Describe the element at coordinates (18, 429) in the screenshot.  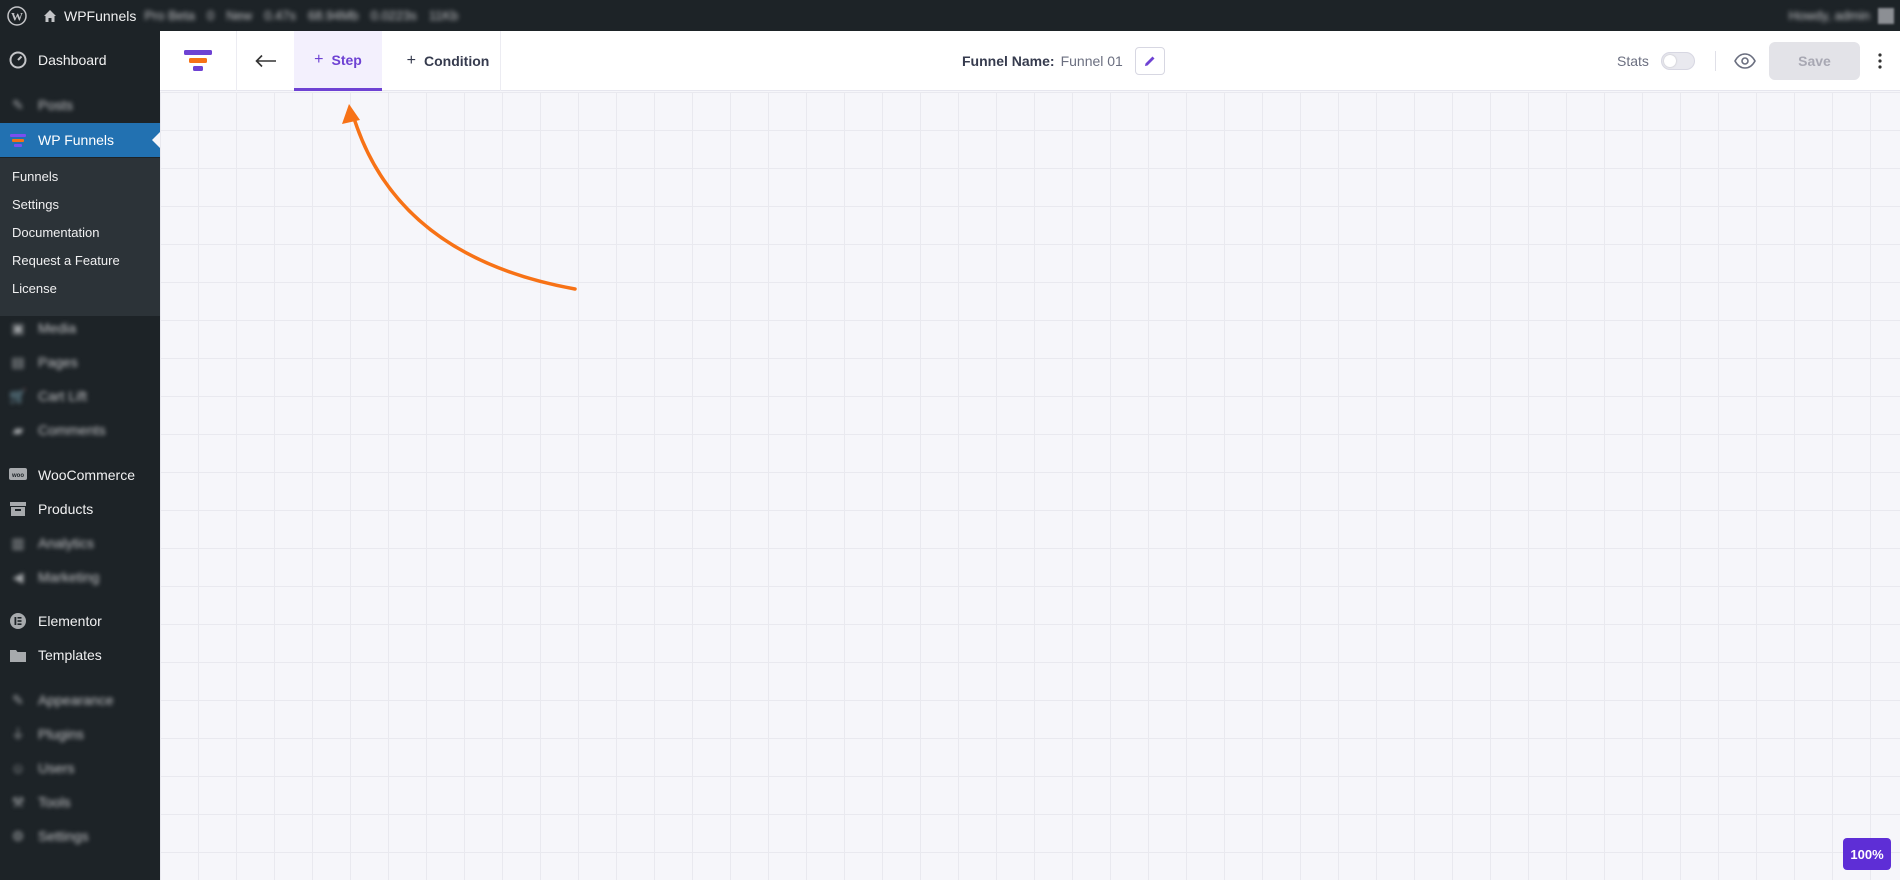
I see `comment-icon: ▰` at that location.